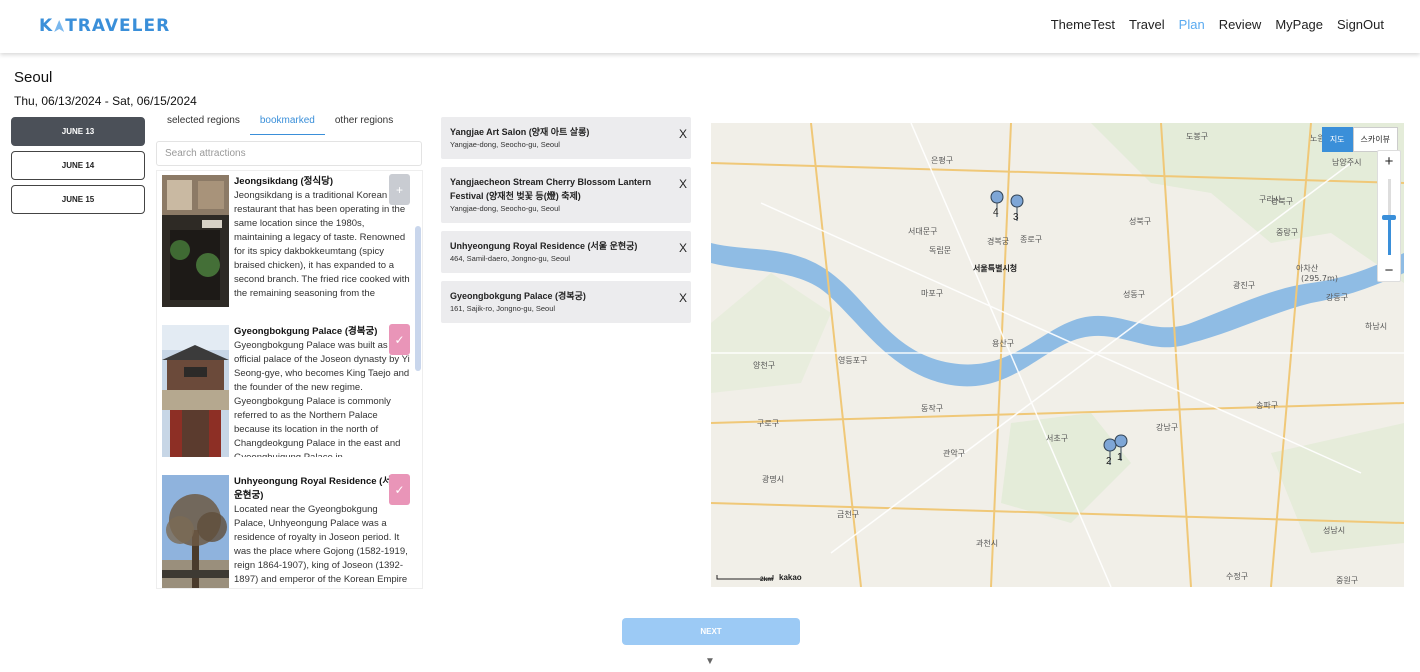  I want to click on zoom-control: + −, so click(1389, 216).